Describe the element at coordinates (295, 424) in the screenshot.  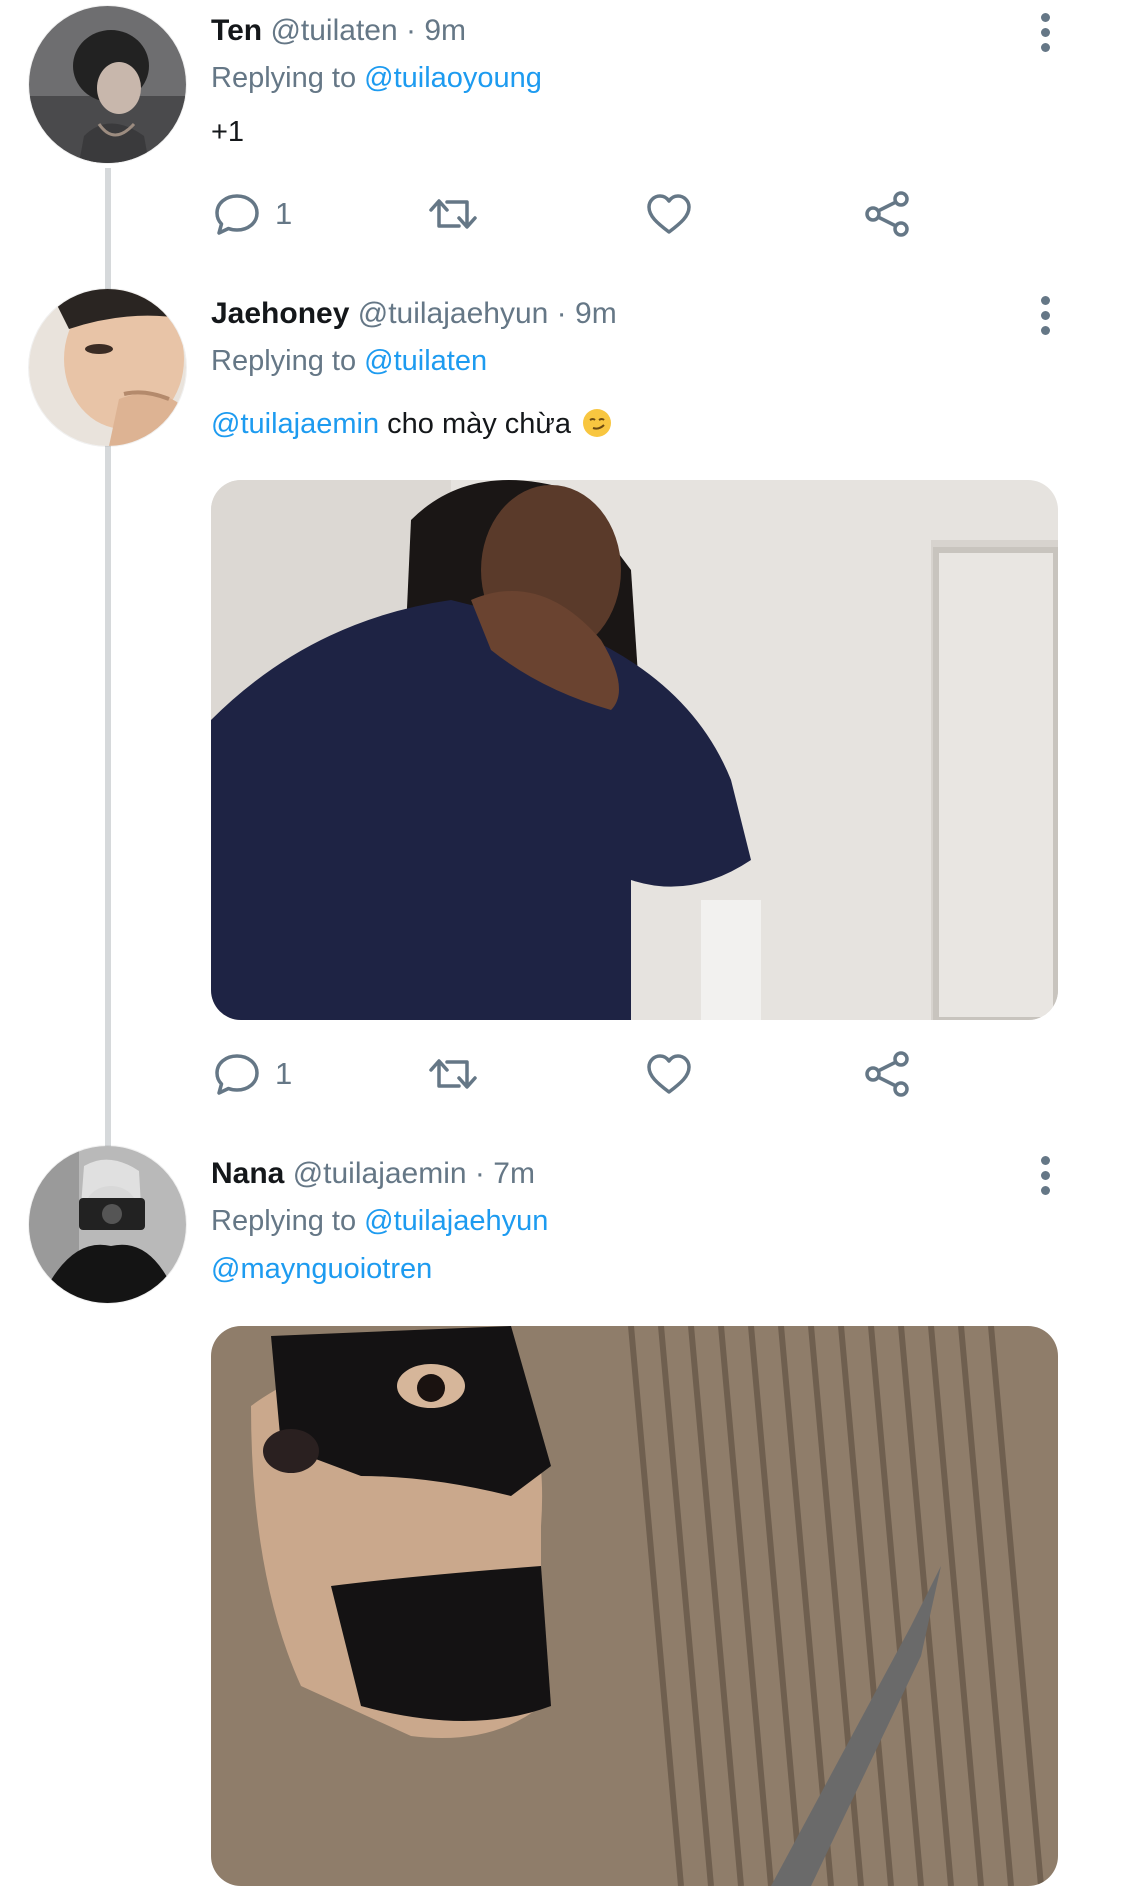
I see `tweet-mention: @tuilajaemin` at that location.